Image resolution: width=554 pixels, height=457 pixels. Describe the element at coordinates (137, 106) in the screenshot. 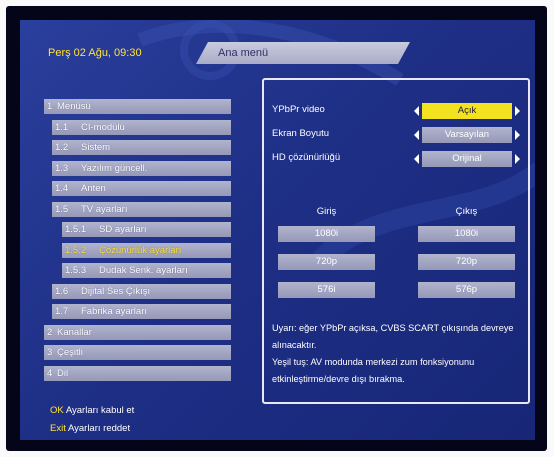

I see `menu-item: 1 Menüsü` at that location.